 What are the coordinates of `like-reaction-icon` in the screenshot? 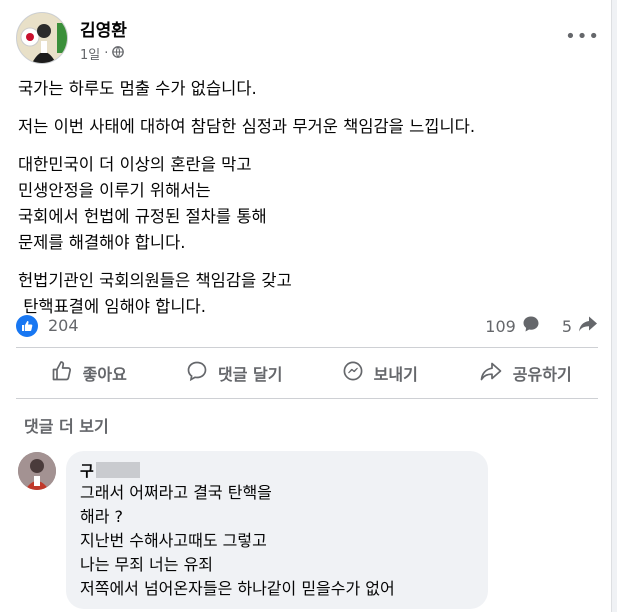 It's located at (27, 326).